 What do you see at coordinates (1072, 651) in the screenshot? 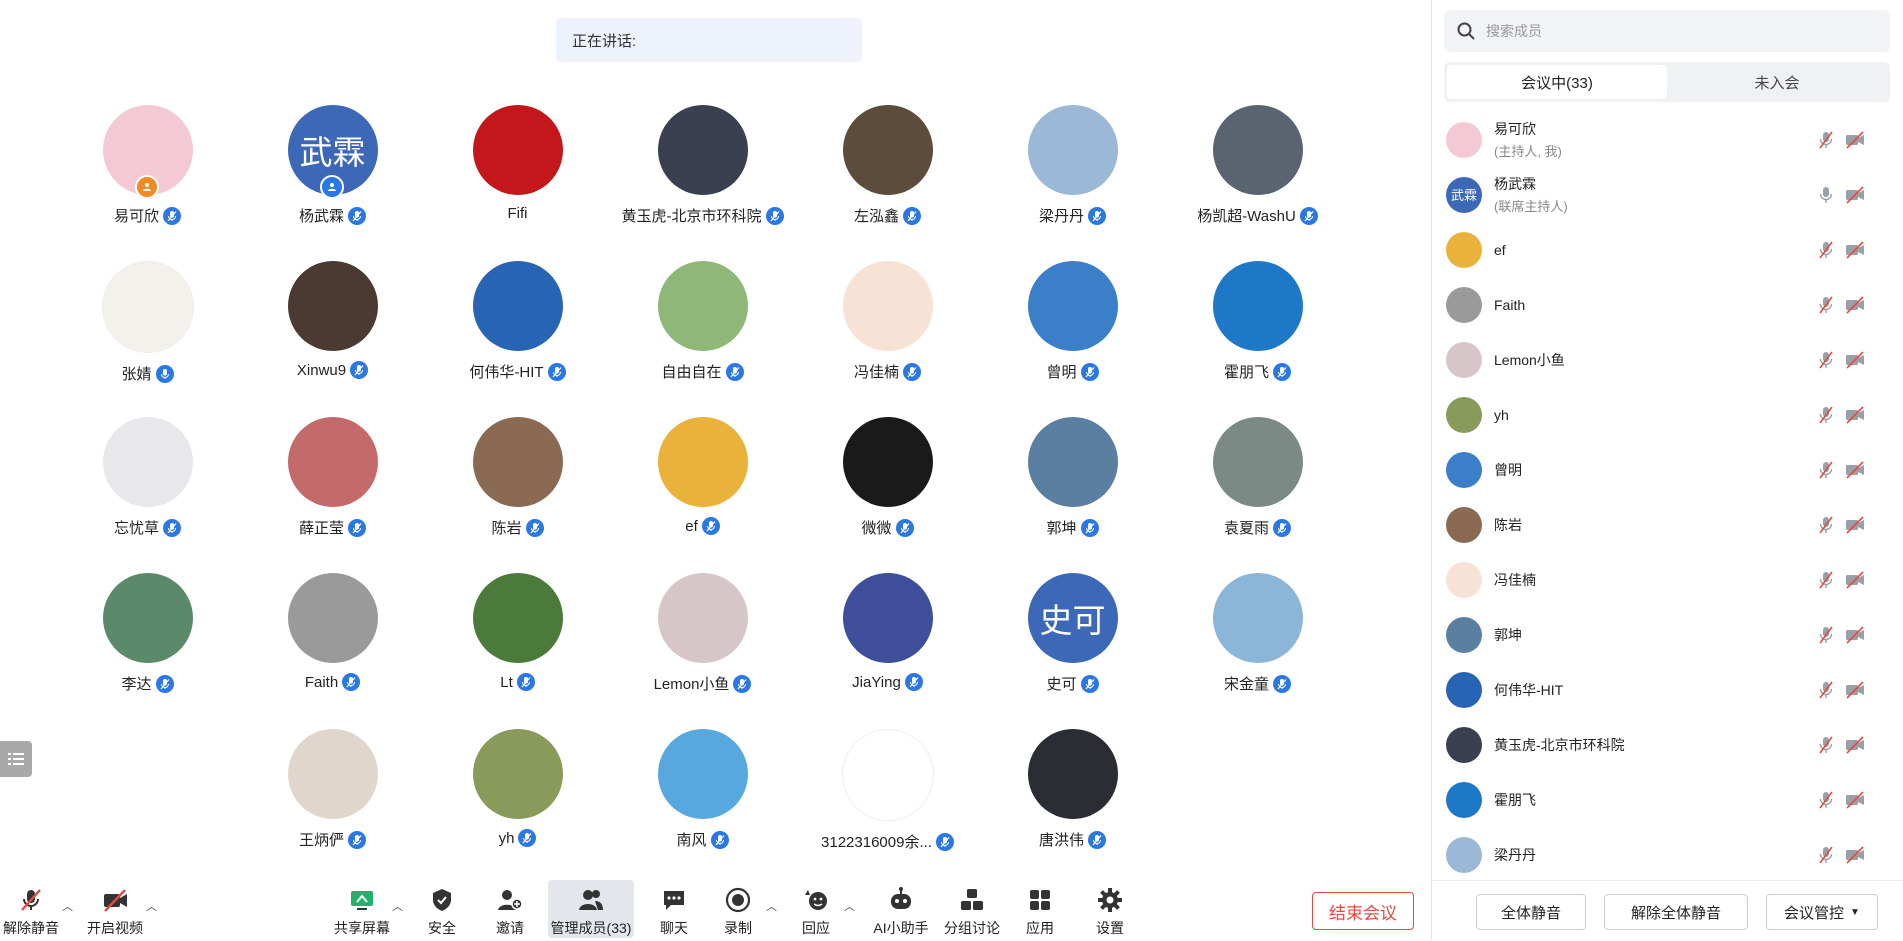
I see `participant-tile: 史可 史可` at bounding box center [1072, 651].